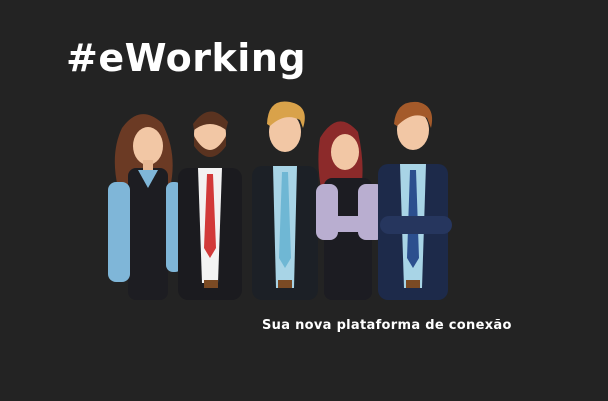 The height and width of the screenshot is (401, 608). What do you see at coordinates (285, 200) in the screenshot?
I see `person-man-blond` at bounding box center [285, 200].